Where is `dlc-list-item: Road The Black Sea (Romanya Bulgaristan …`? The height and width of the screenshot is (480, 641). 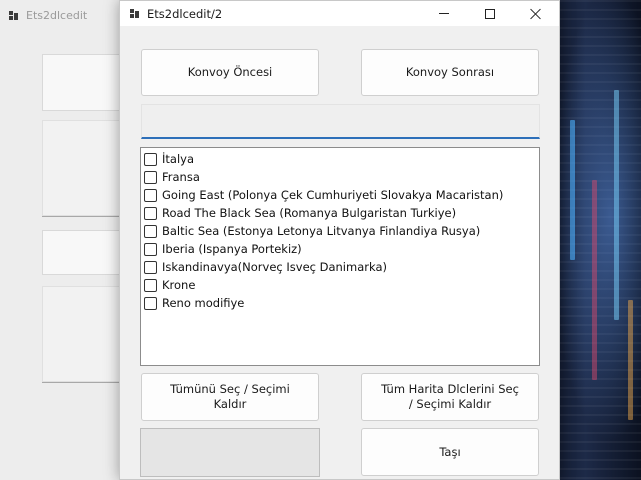
dlc-list-item: Road The Black Sea (Romanya Bulgaristan … is located at coordinates (340, 213).